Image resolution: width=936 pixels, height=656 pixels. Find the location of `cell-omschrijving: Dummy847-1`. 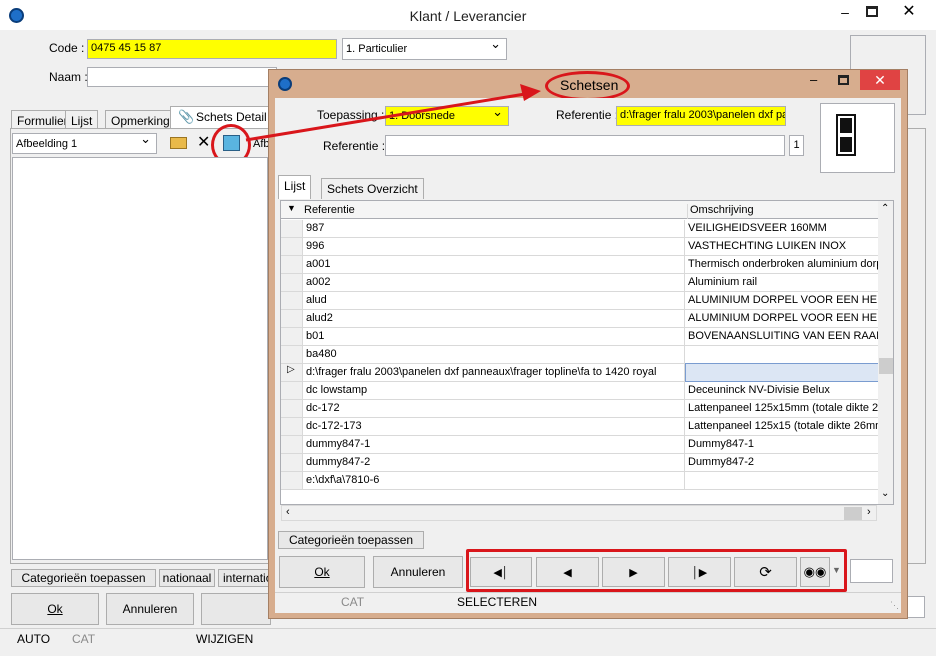

cell-omschrijving: Dummy847-1 is located at coordinates (782, 444).